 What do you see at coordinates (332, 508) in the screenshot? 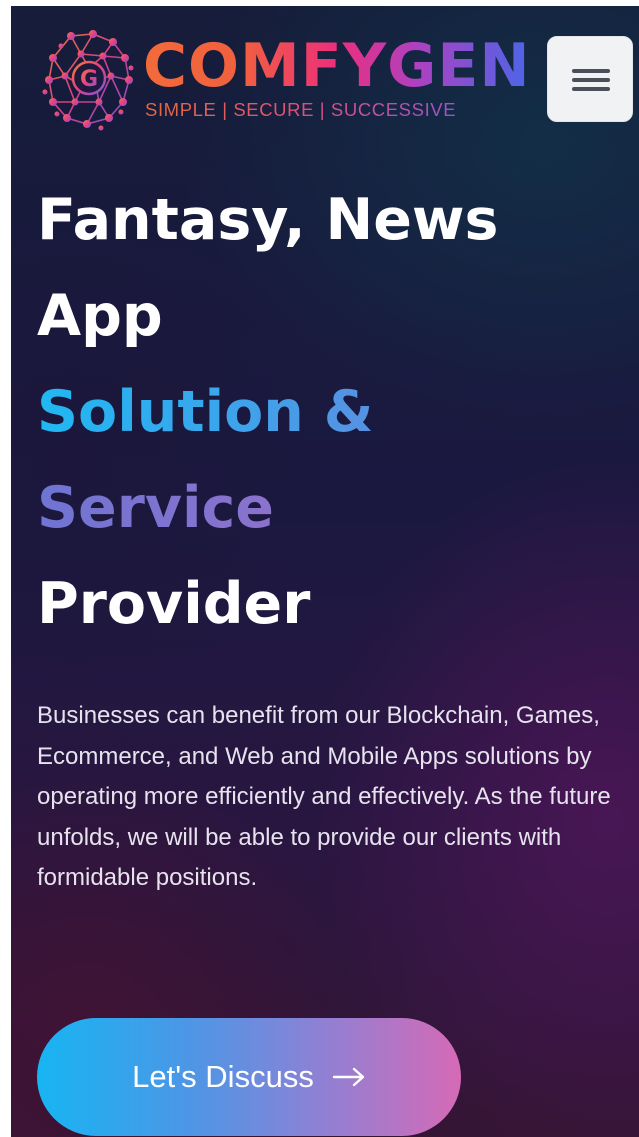
I see `hero-title-highlight-2: Service` at bounding box center [332, 508].